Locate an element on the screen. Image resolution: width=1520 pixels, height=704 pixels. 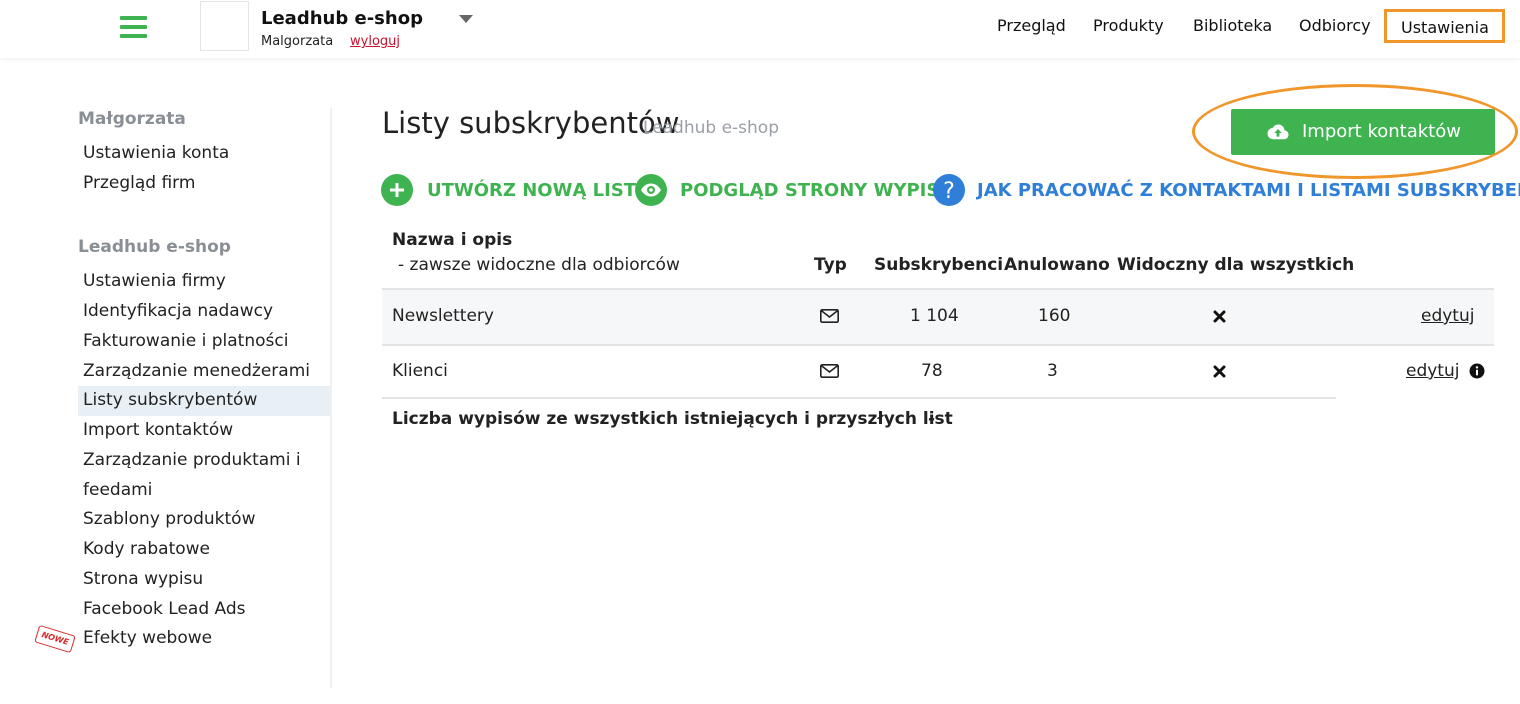
sidebar-item-menedzerowie: Zarządzanie menedżerami is located at coordinates (196, 371).